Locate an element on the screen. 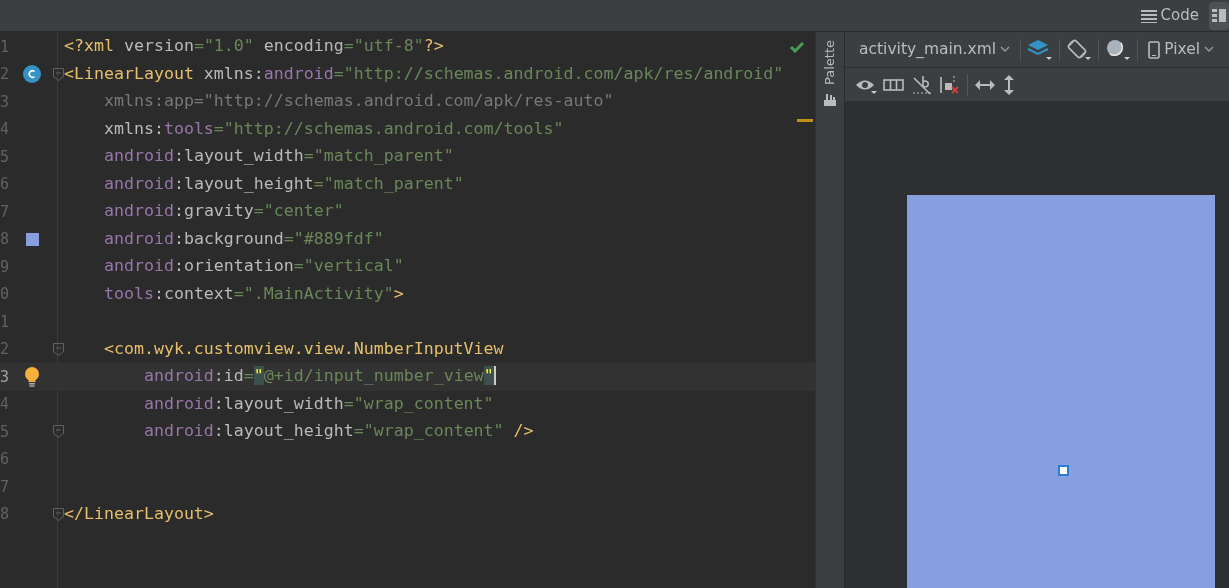 Image resolution: width=1229 pixels, height=588 pixels. theme-icon is located at coordinates (1118, 49).